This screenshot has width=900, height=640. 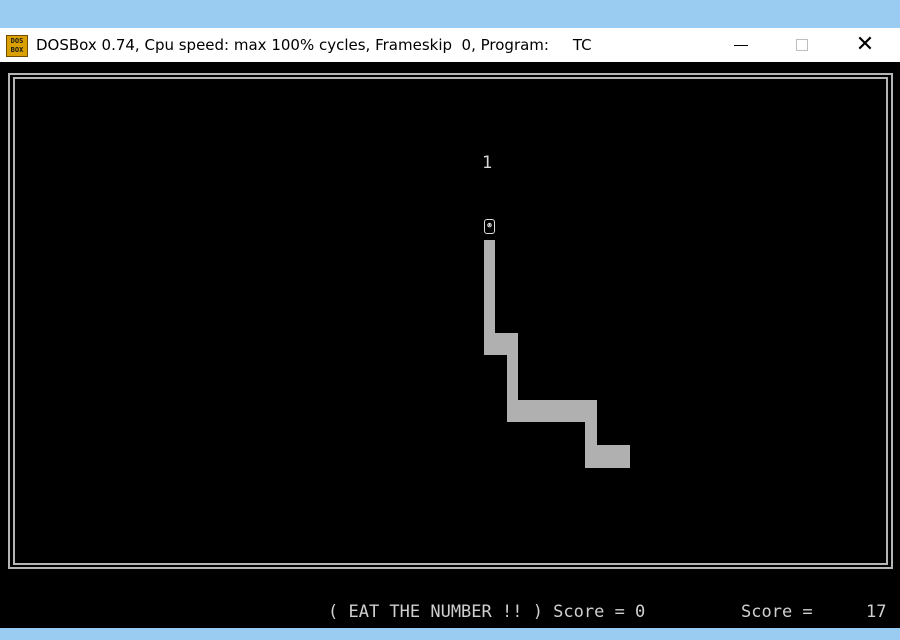 What do you see at coordinates (487, 612) in the screenshot?
I see `status-message: ( EAT THE NUMBER !! ) Score = 0` at bounding box center [487, 612].